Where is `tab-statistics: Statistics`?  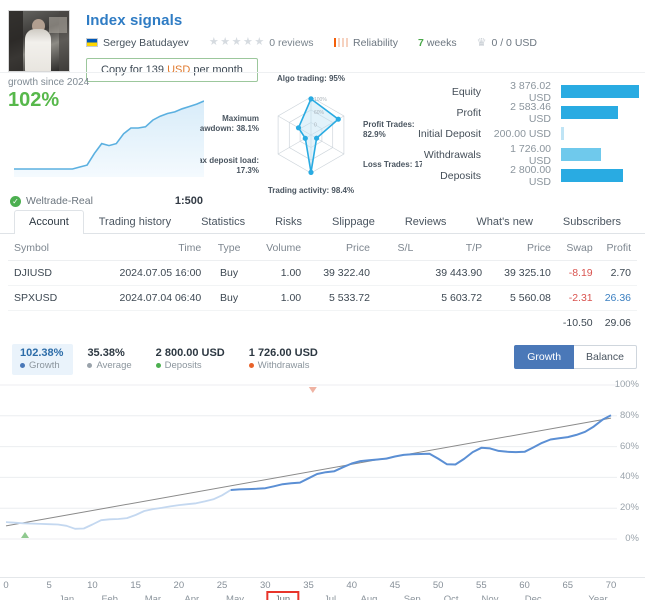 tab-statistics: Statistics is located at coordinates (223, 222).